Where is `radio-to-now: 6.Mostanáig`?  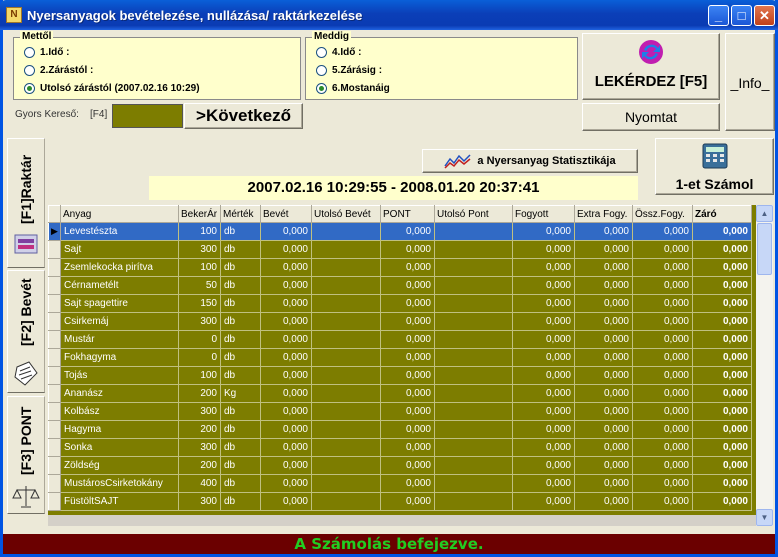
radio-to-now: 6.Mostanáig is located at coordinates (353, 88).